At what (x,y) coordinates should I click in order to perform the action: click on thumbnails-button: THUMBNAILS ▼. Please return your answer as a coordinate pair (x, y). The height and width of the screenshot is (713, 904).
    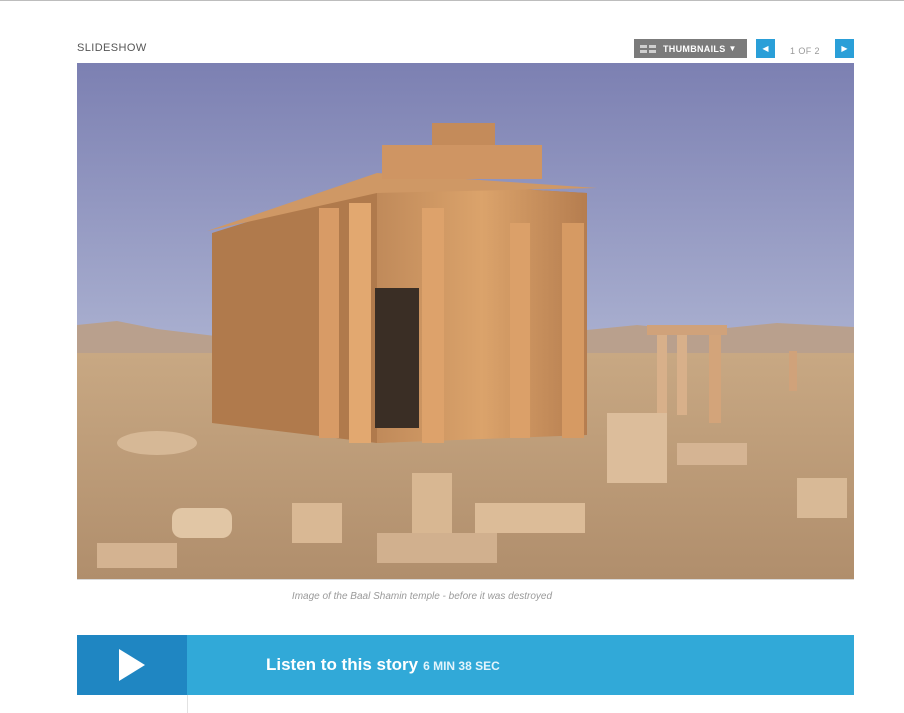
    Looking at the image, I should click on (690, 48).